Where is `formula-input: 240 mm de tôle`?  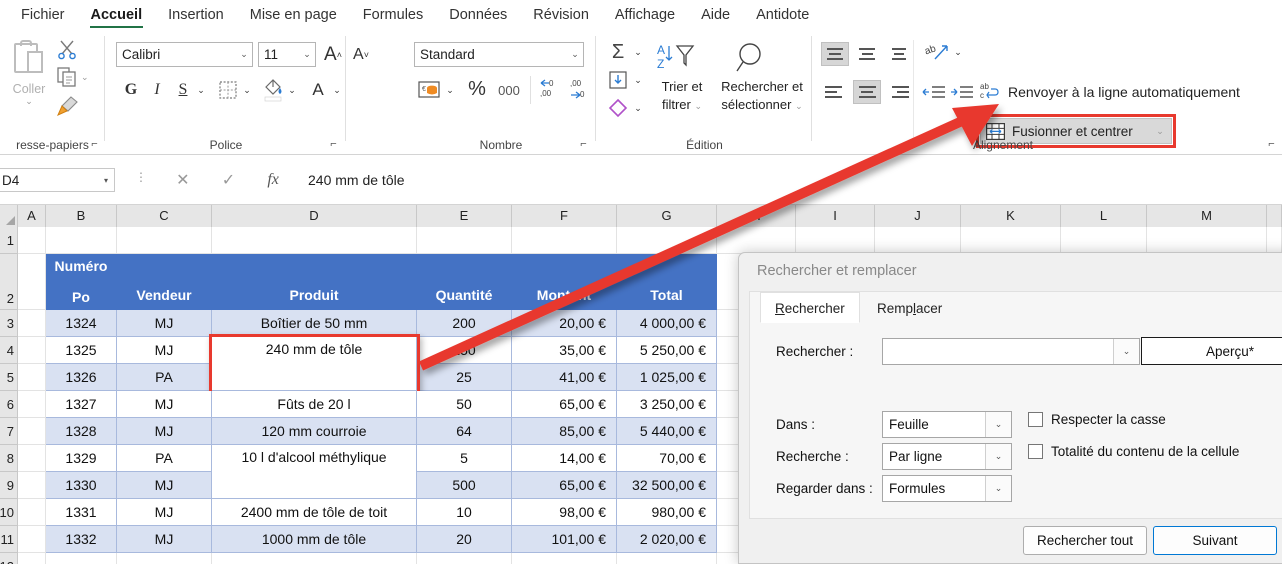
formula-input: 240 mm de tôle is located at coordinates (791, 180).